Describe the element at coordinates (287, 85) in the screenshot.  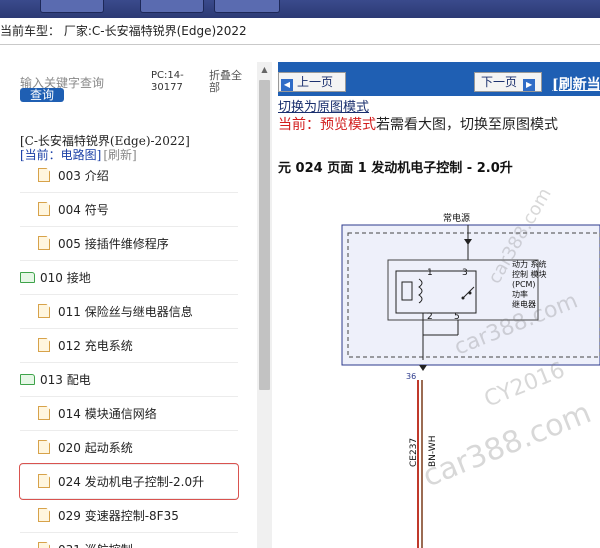
I see `arrow-left-icon: ◀` at that location.